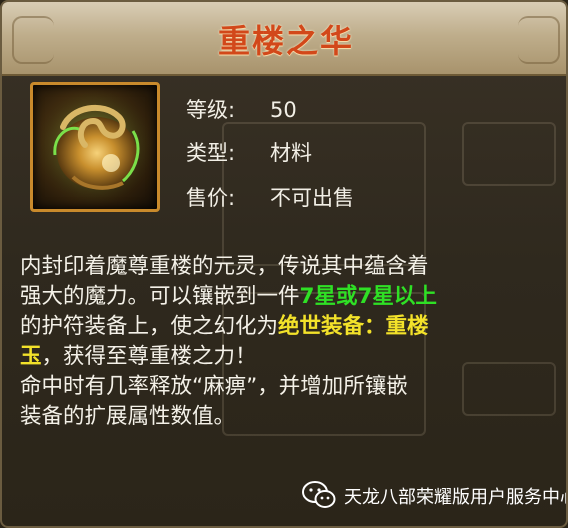 Image resolution: width=568 pixels, height=528 pixels. I want to click on attr-price-value: 不可出售, so click(312, 198).